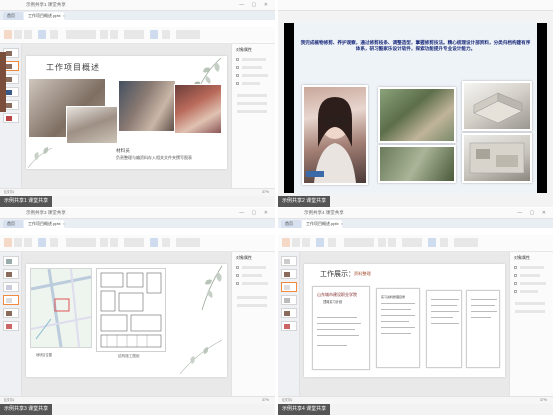 The width and height of the screenshot is (553, 415). I want to click on meeting-title-bar: 示例共享4 课堂共享 — ▢ ✕, so click(415, 216).